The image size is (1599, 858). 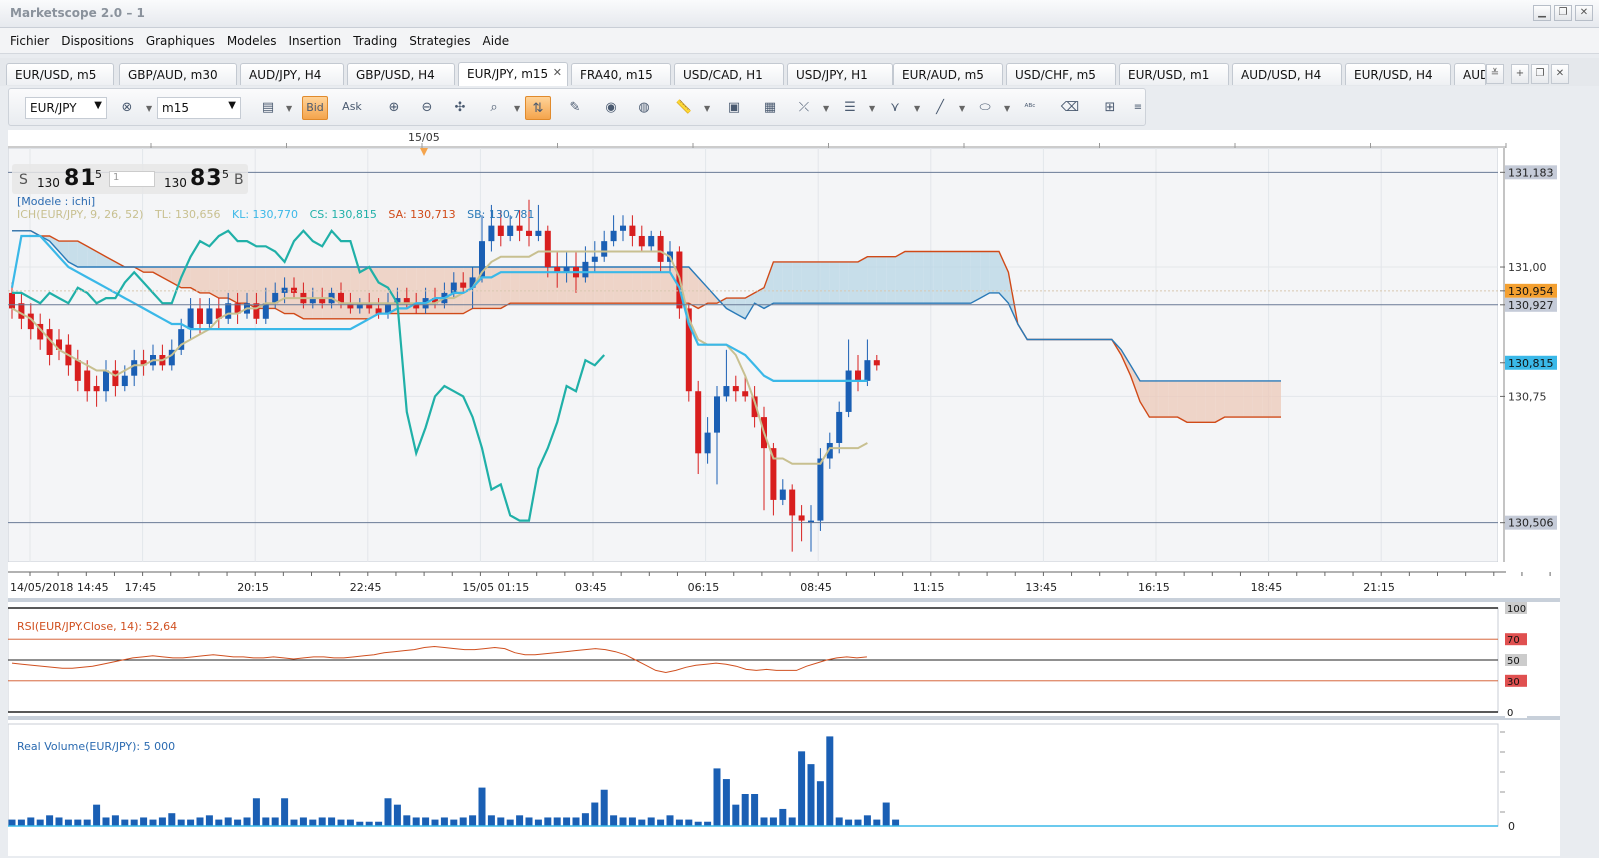 What do you see at coordinates (206, 178) in the screenshot?
I see `buy-price: 83` at bounding box center [206, 178].